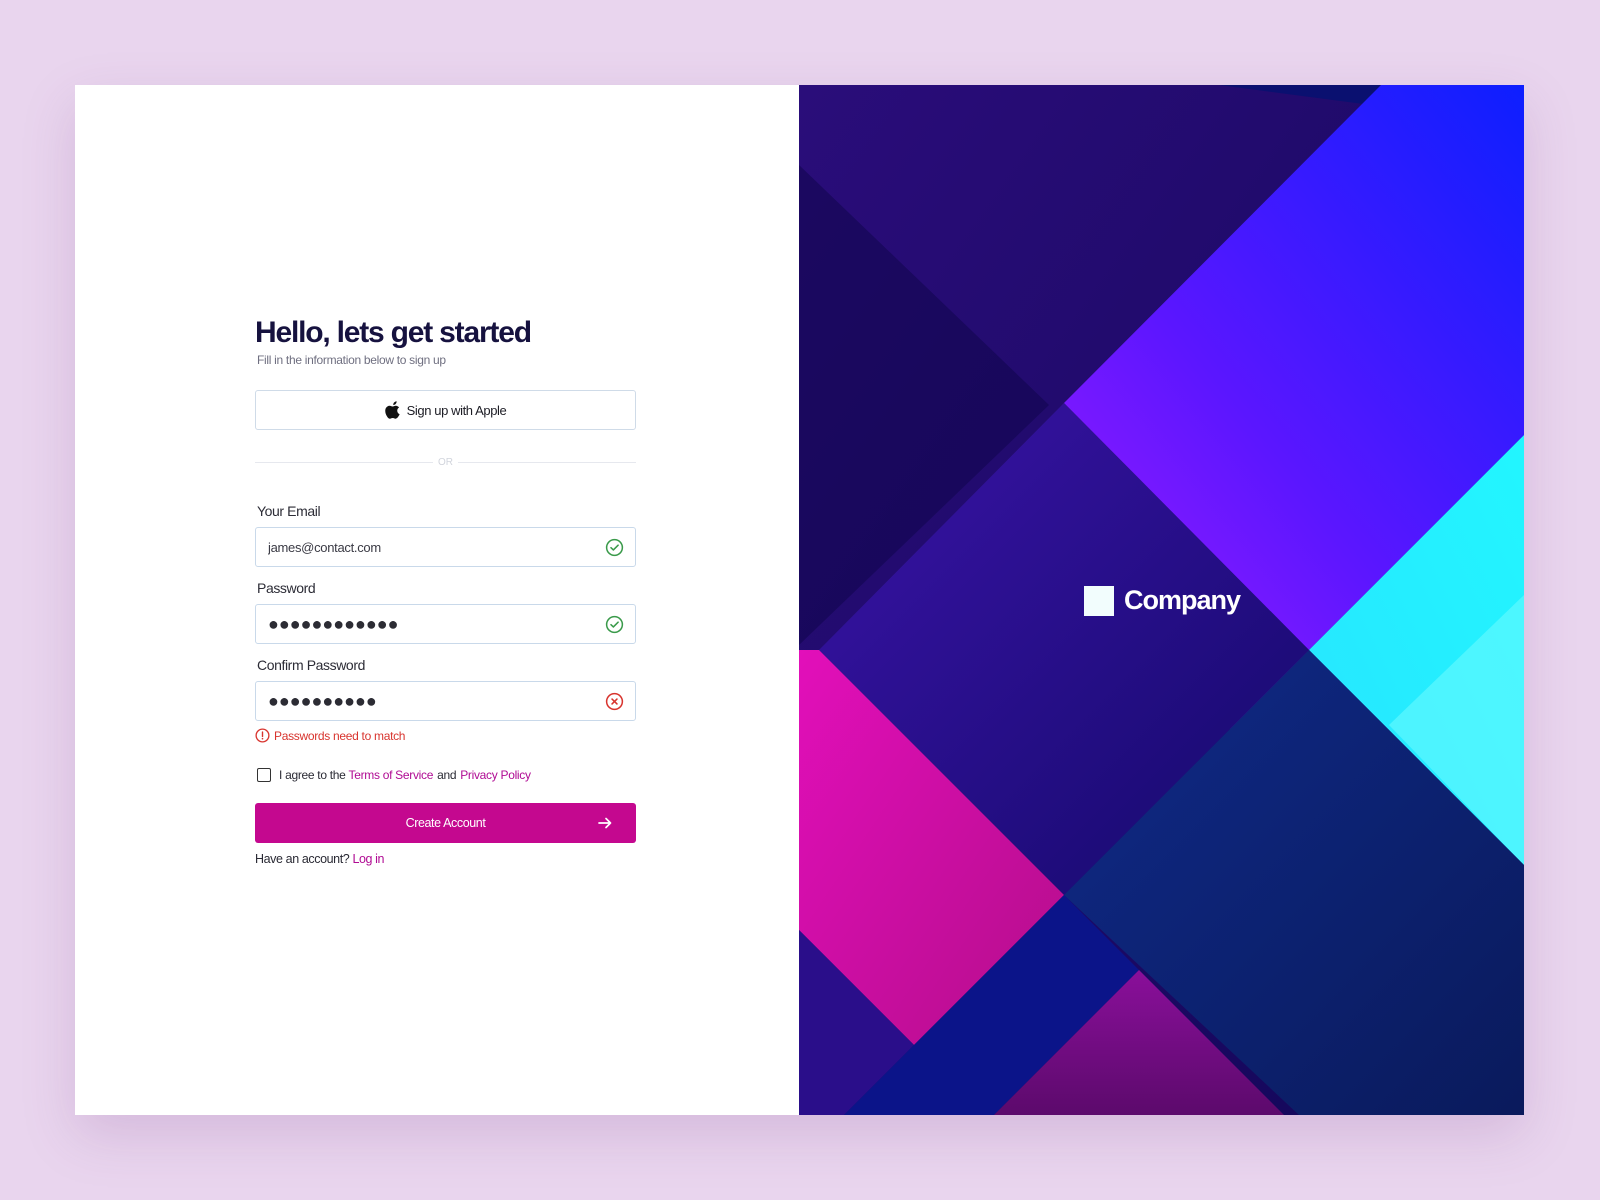  What do you see at coordinates (340, 735) in the screenshot?
I see `error-text: Passwords need to match` at bounding box center [340, 735].